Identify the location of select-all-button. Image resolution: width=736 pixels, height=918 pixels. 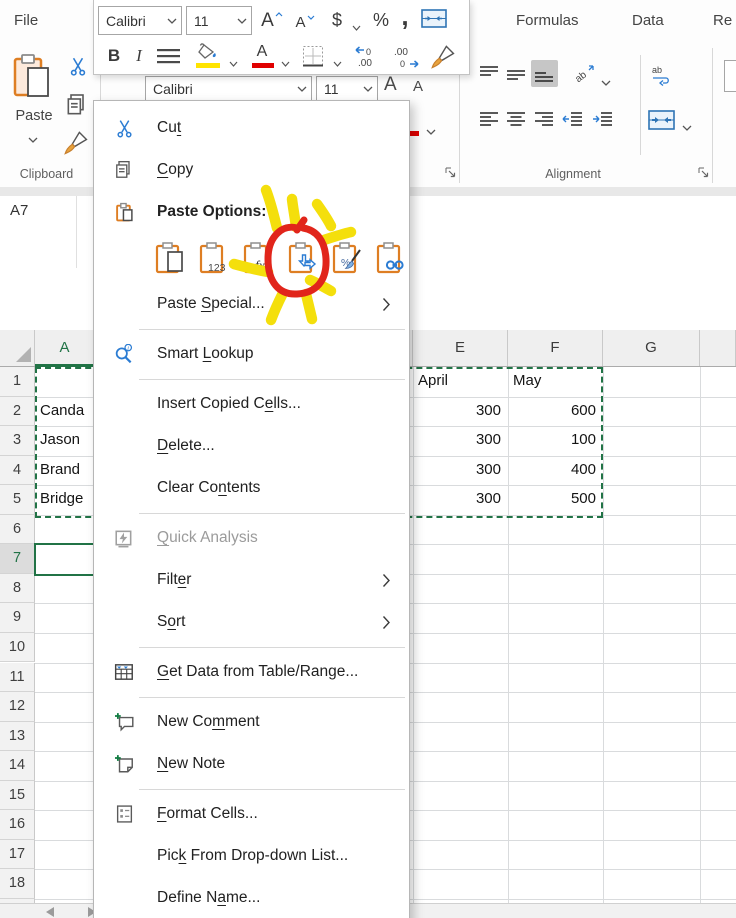
(17, 348).